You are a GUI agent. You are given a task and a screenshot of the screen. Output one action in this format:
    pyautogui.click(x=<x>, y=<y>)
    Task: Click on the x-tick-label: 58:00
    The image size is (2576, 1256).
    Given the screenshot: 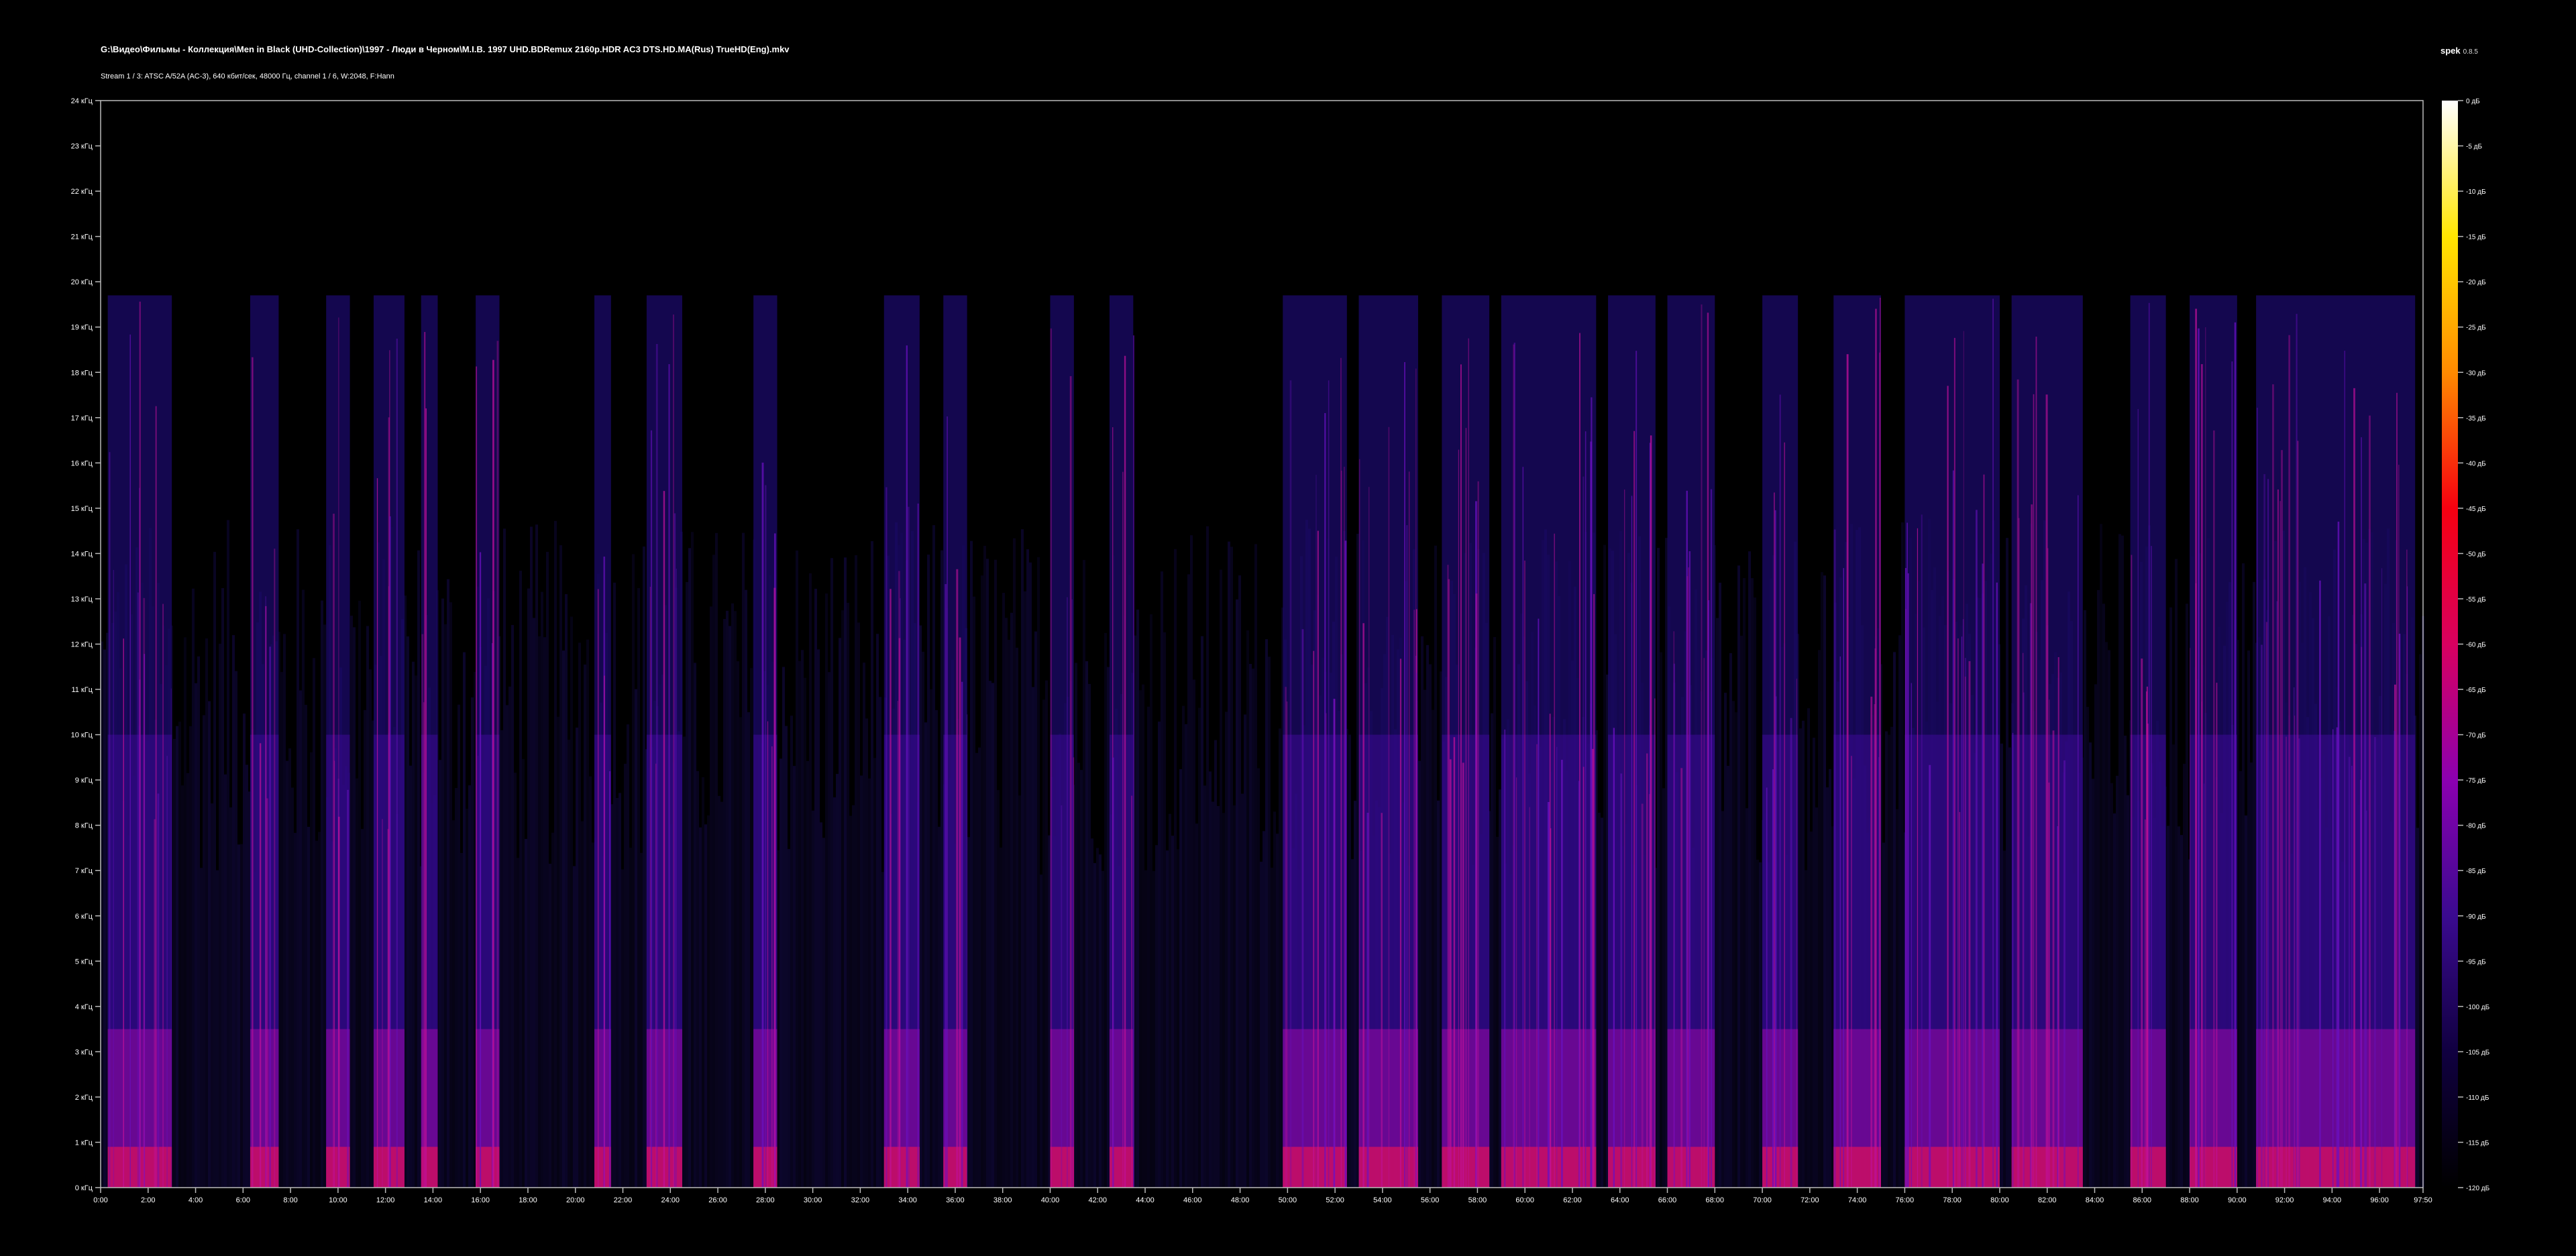 What is the action you would take?
    pyautogui.click(x=1477, y=1200)
    